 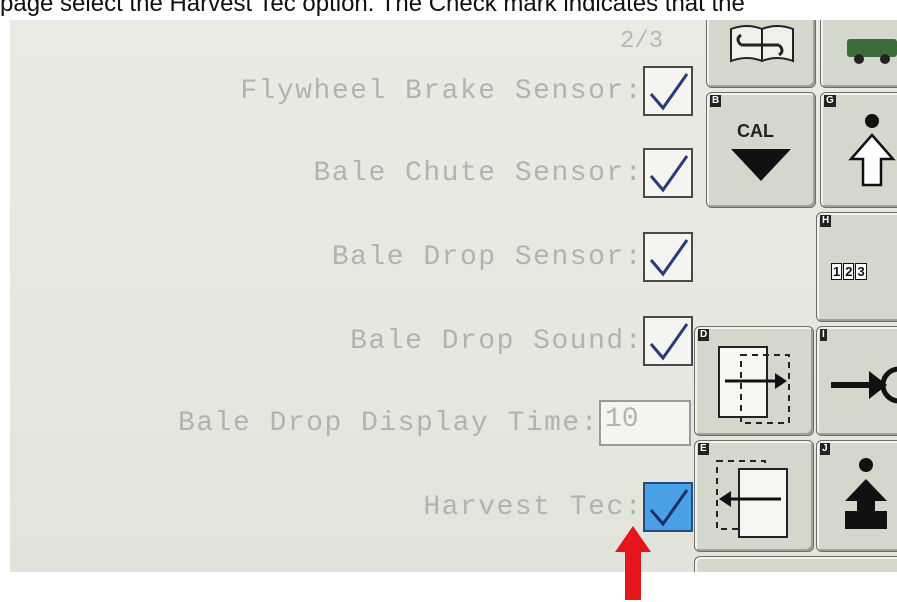 What do you see at coordinates (762, 44) in the screenshot?
I see `manual-wrench-icon` at bounding box center [762, 44].